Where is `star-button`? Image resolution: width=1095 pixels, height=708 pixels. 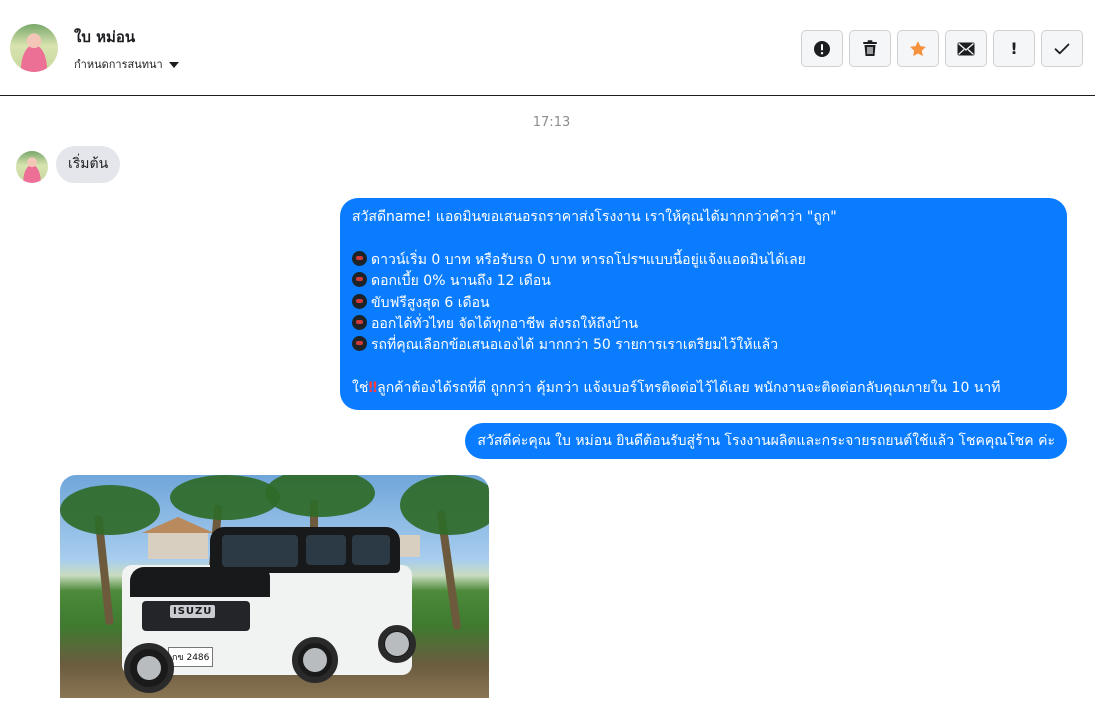
star-button is located at coordinates (918, 48).